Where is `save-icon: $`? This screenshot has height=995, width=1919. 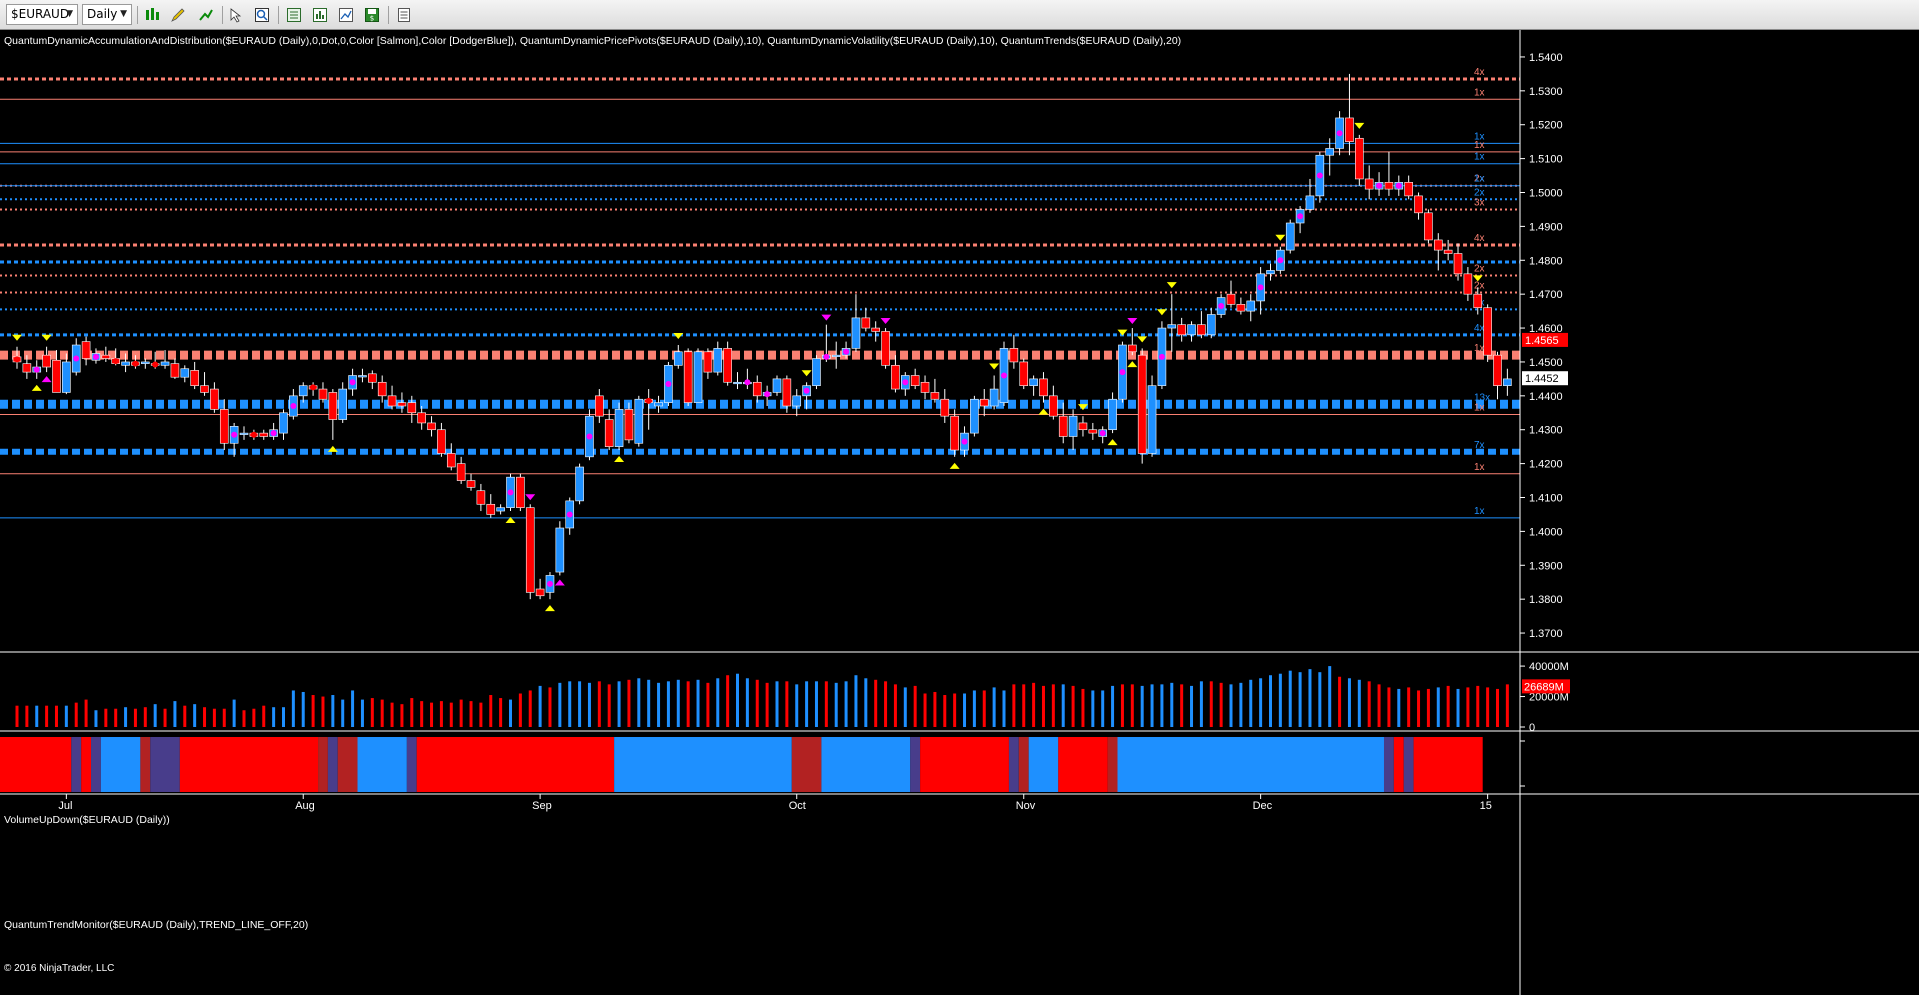
save-icon: $ is located at coordinates (372, 15).